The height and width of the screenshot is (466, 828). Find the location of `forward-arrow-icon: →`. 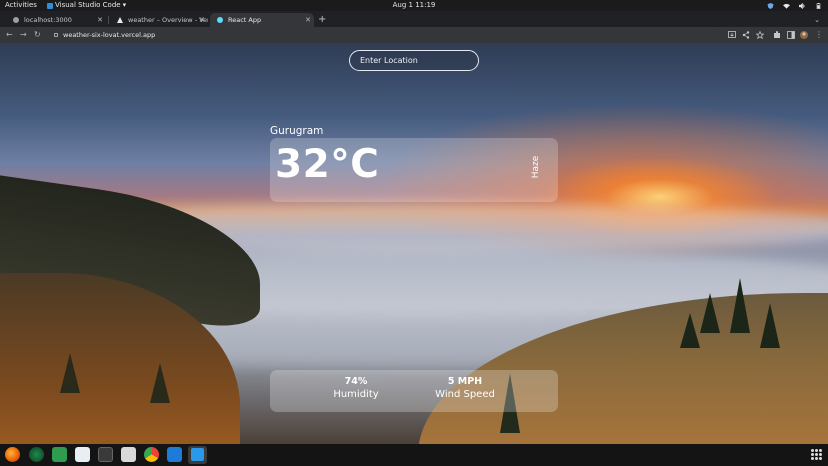

forward-arrow-icon: → is located at coordinates (23, 35).